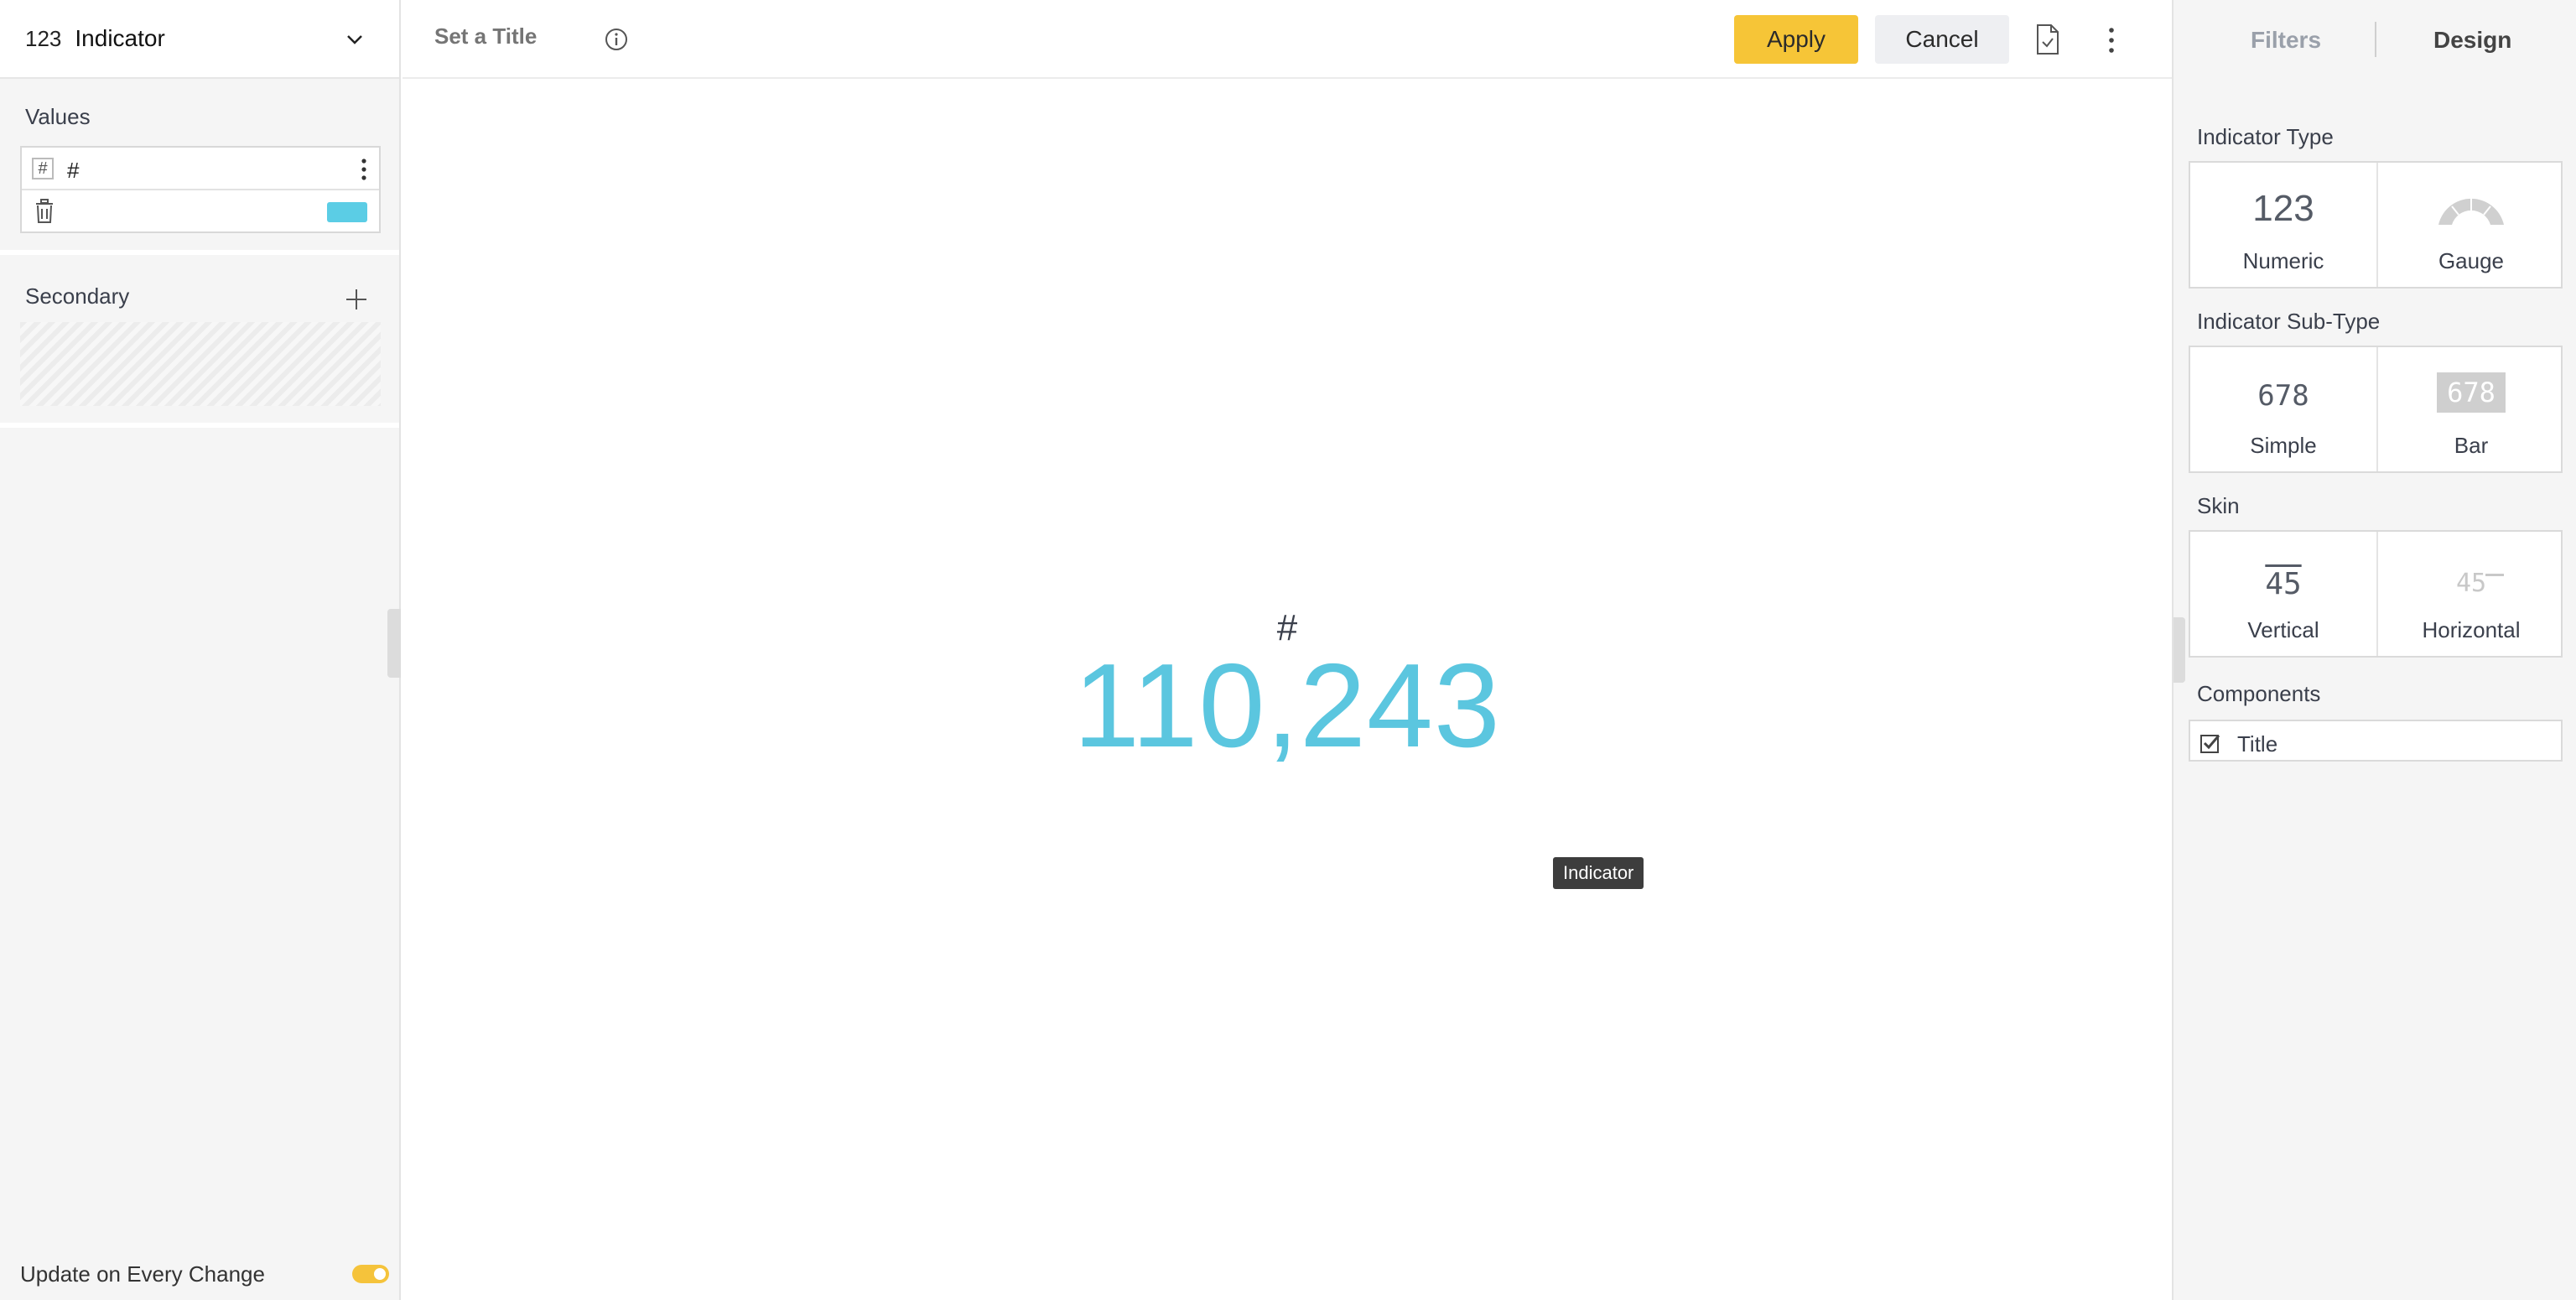 The height and width of the screenshot is (1300, 2576). What do you see at coordinates (2471, 392) in the screenshot?
I see `bar-digits-icon: 678` at bounding box center [2471, 392].